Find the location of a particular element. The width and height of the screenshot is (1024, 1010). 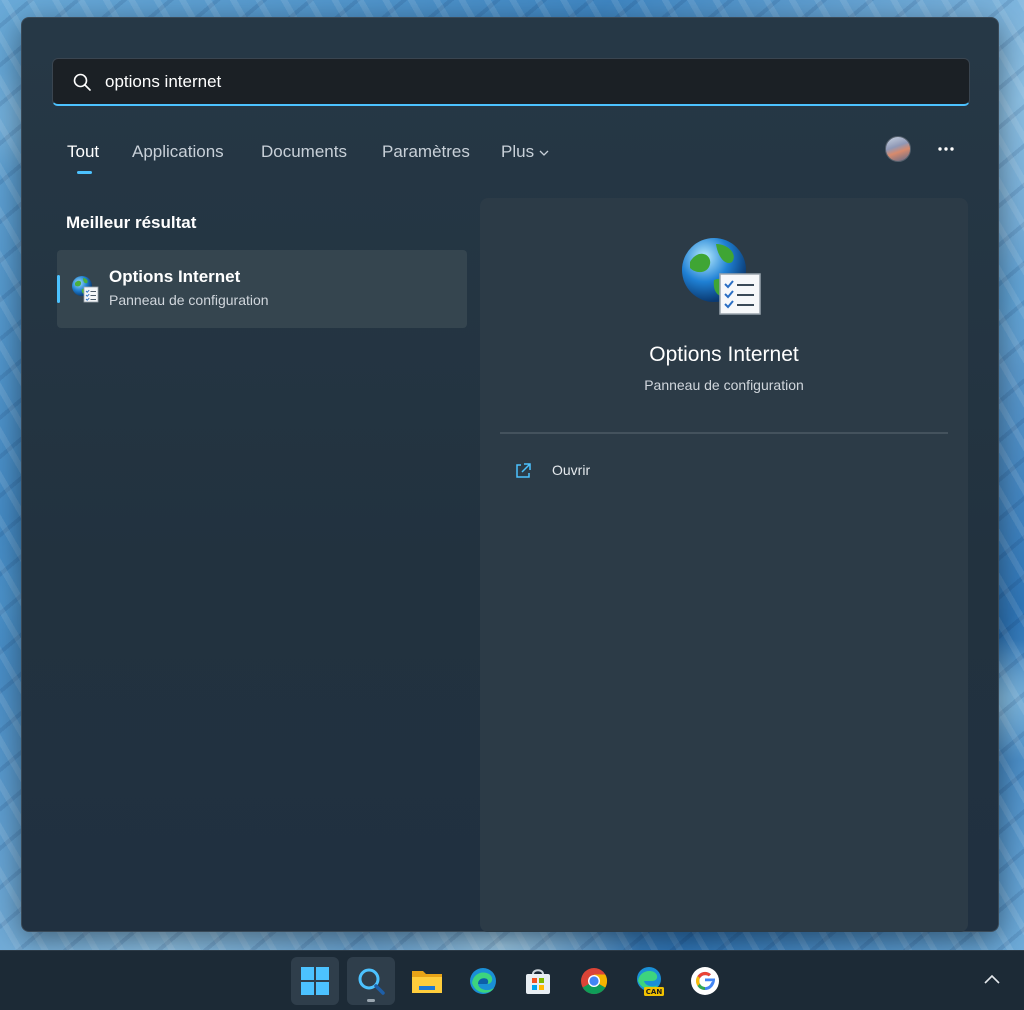

edge-icon is located at coordinates (483, 981).